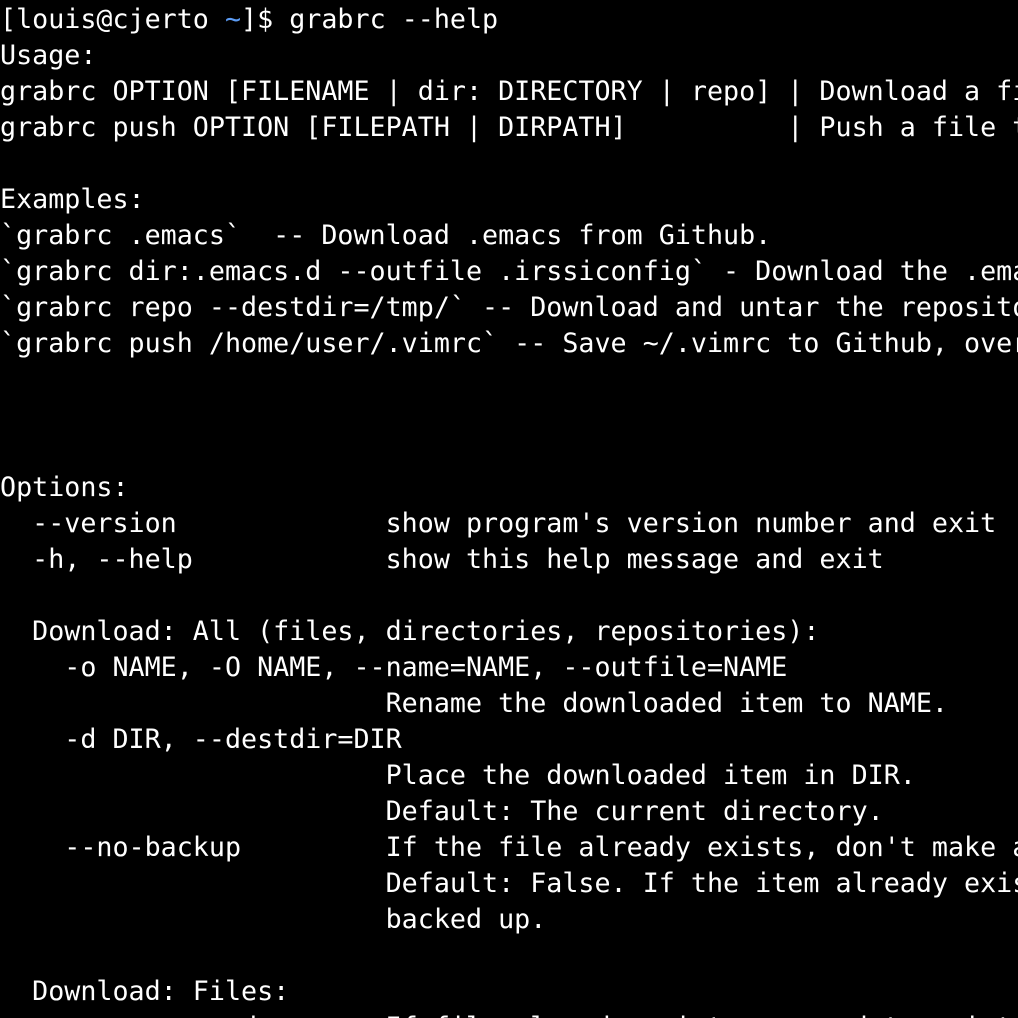 This screenshot has width=1018, height=1018. I want to click on command-text: grabrc --help, so click(394, 19).